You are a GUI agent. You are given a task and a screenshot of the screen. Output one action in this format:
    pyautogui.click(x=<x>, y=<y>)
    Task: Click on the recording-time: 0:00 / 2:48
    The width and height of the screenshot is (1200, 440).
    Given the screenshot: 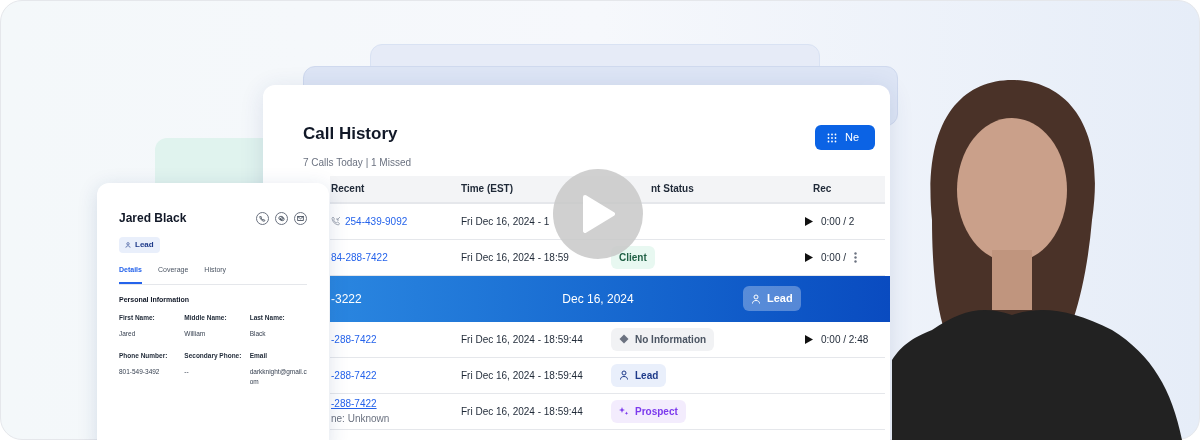 What is the action you would take?
    pyautogui.click(x=845, y=339)
    